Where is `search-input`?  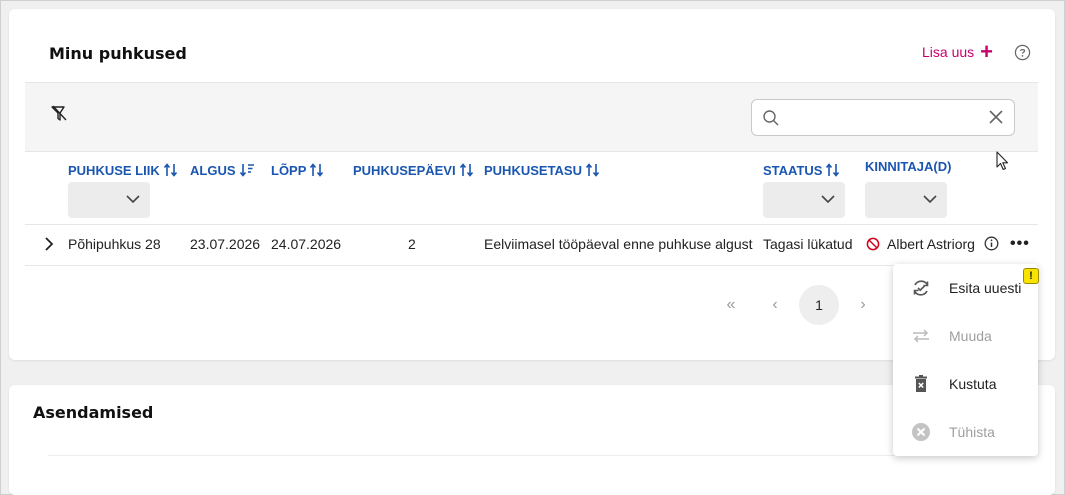 search-input is located at coordinates (883, 118).